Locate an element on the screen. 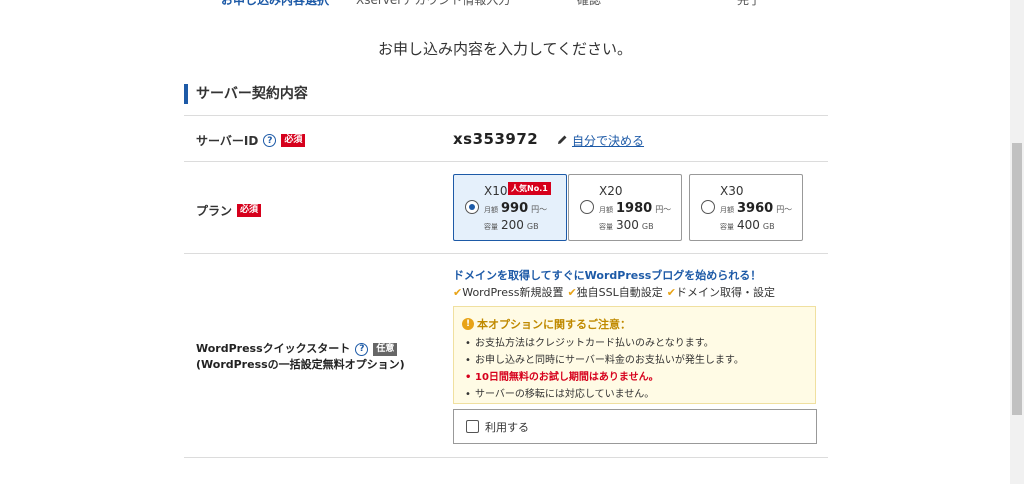 The width and height of the screenshot is (1024, 484). plan-label: プラン 必須 is located at coordinates (229, 210).